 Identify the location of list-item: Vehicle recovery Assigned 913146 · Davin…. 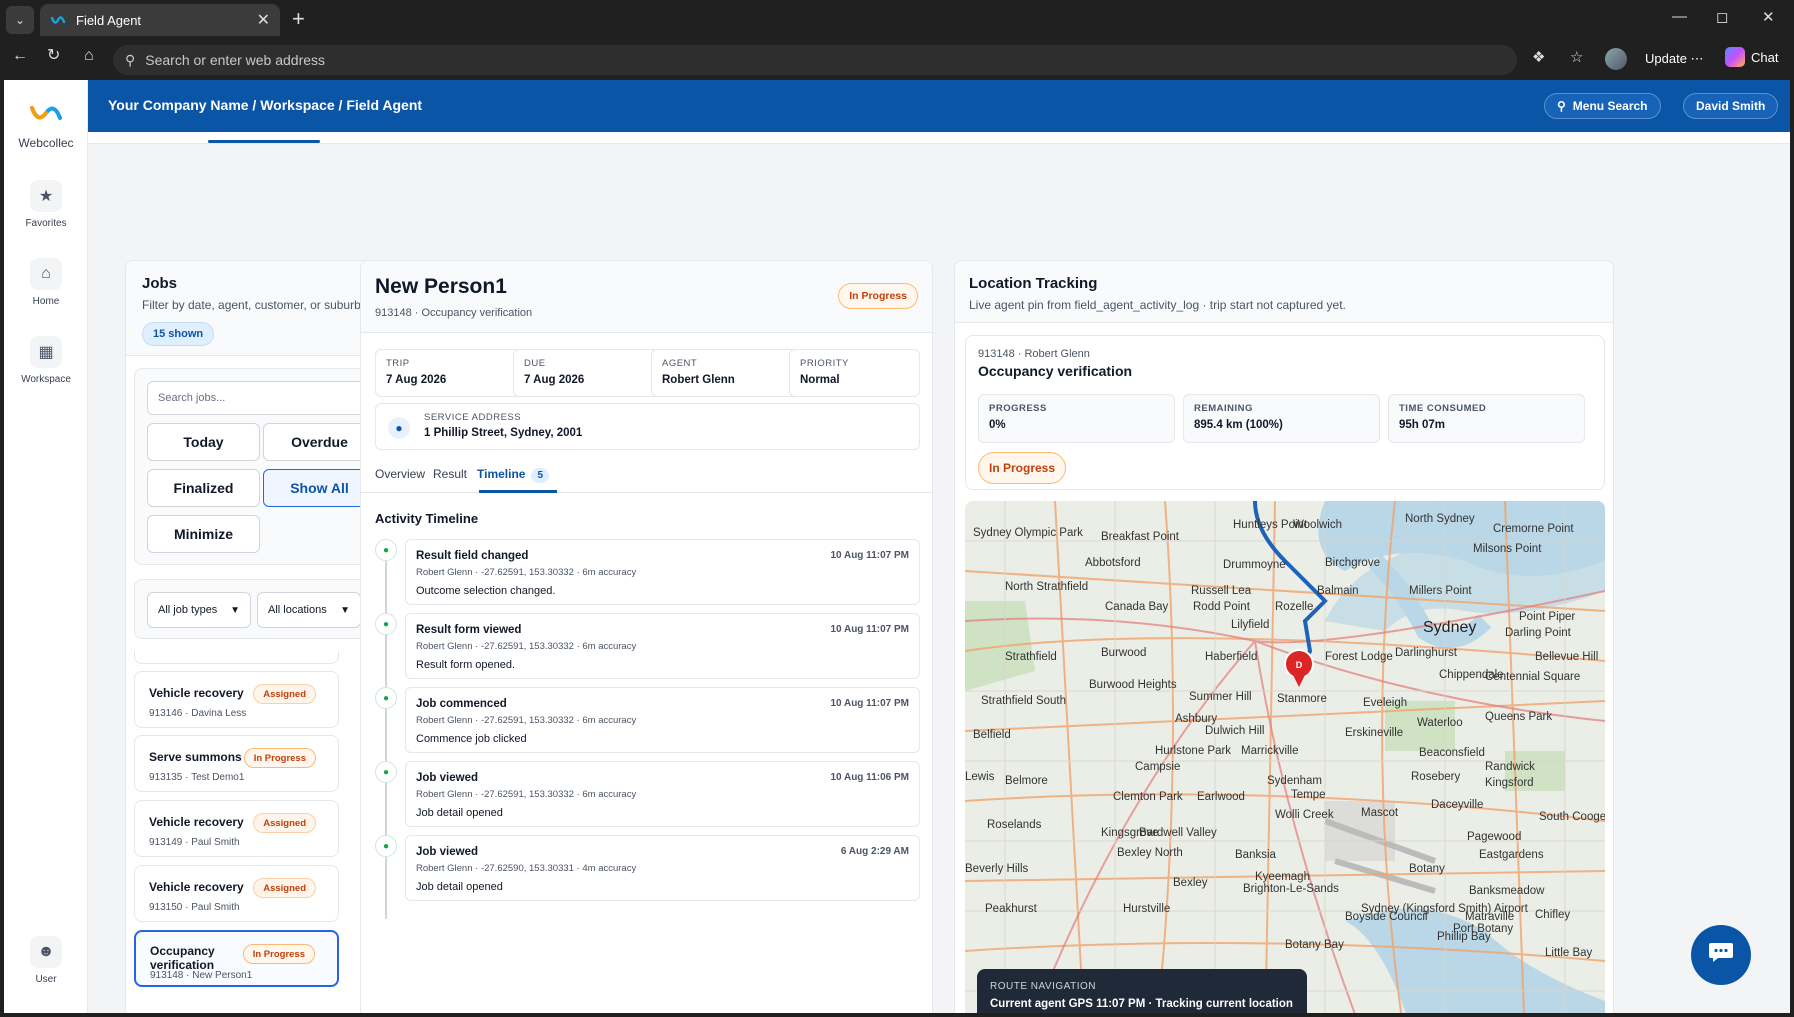
(236, 699).